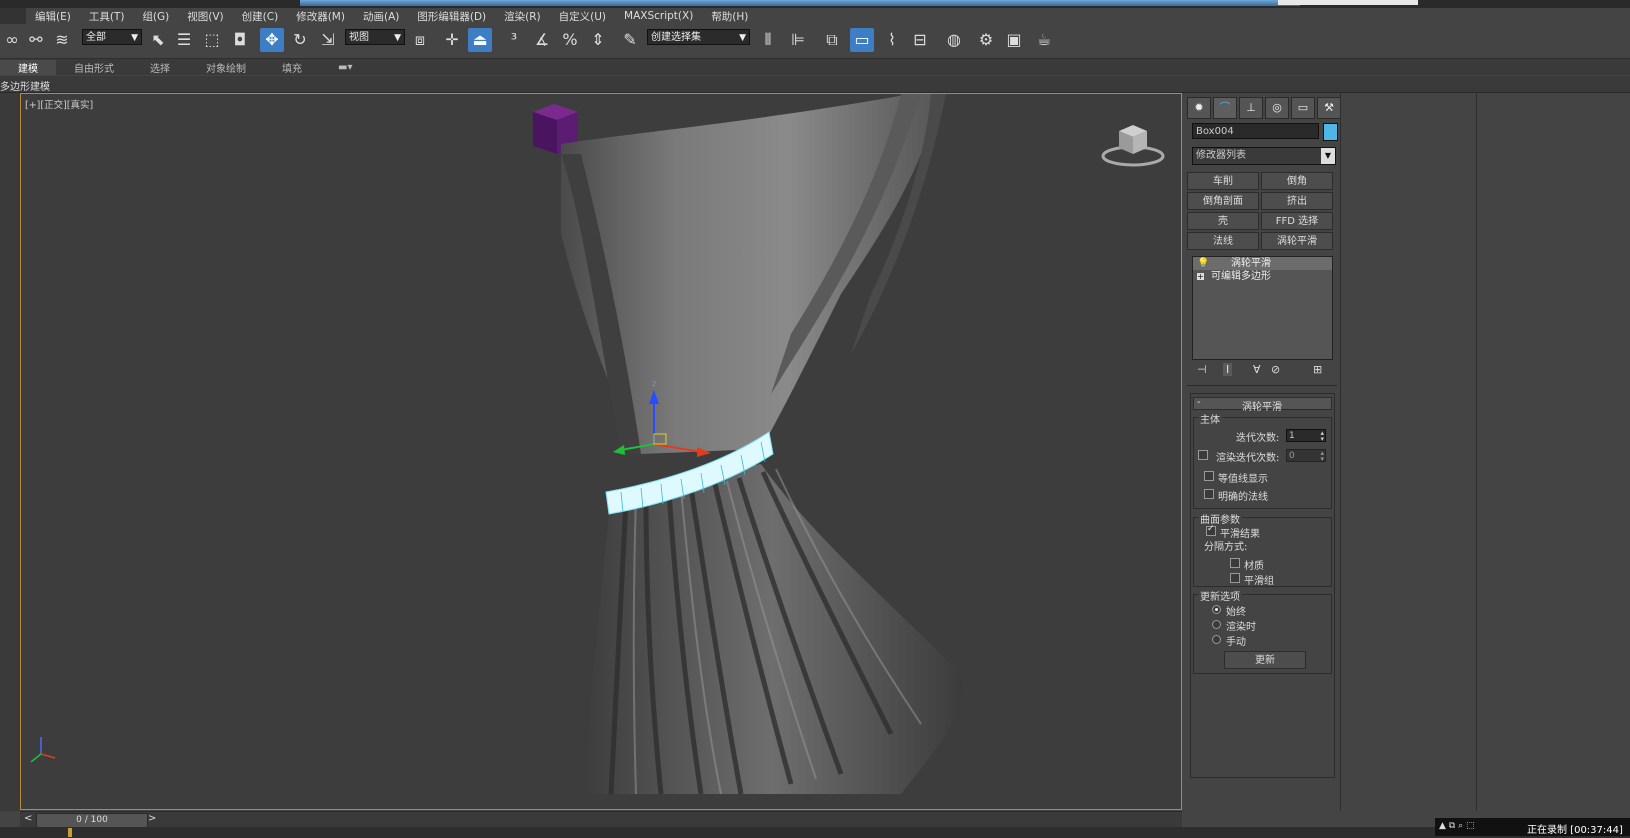 This screenshot has height=838, width=1630. What do you see at coordinates (226, 67) in the screenshot?
I see `ribbon-tab-object-paint: 对象绘制` at bounding box center [226, 67].